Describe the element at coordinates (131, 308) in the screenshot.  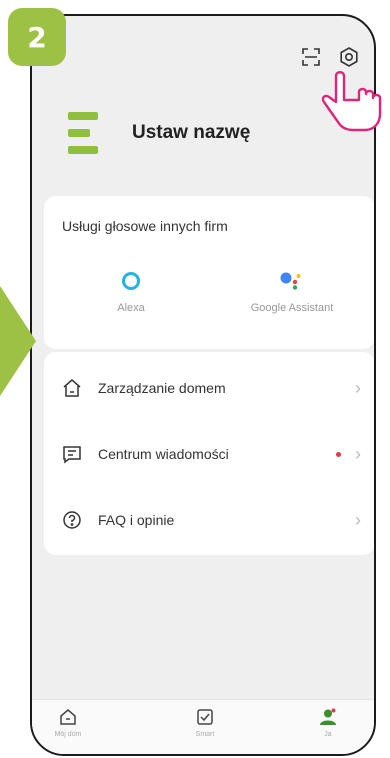
I see `voice-item-label: Alexa` at that location.